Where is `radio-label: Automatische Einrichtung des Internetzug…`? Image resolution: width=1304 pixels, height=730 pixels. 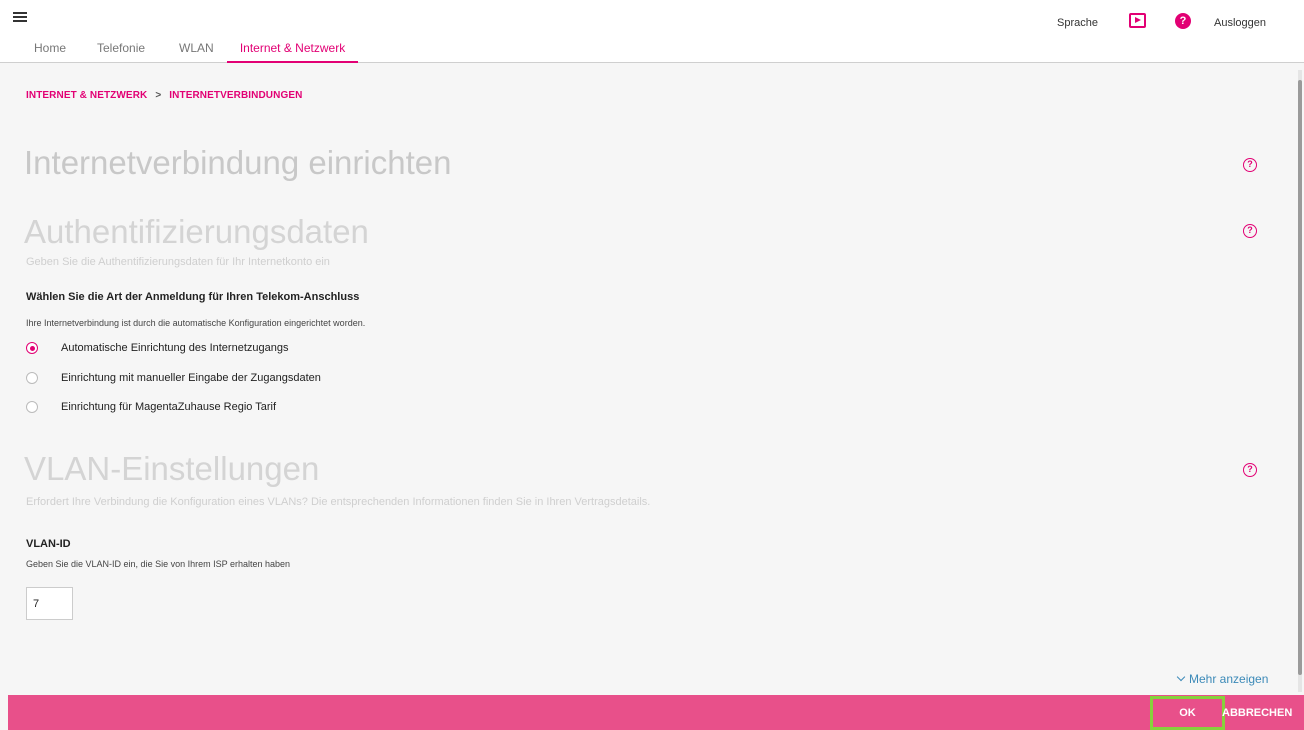
radio-label: Automatische Einrichtung des Internetzug… is located at coordinates (175, 348).